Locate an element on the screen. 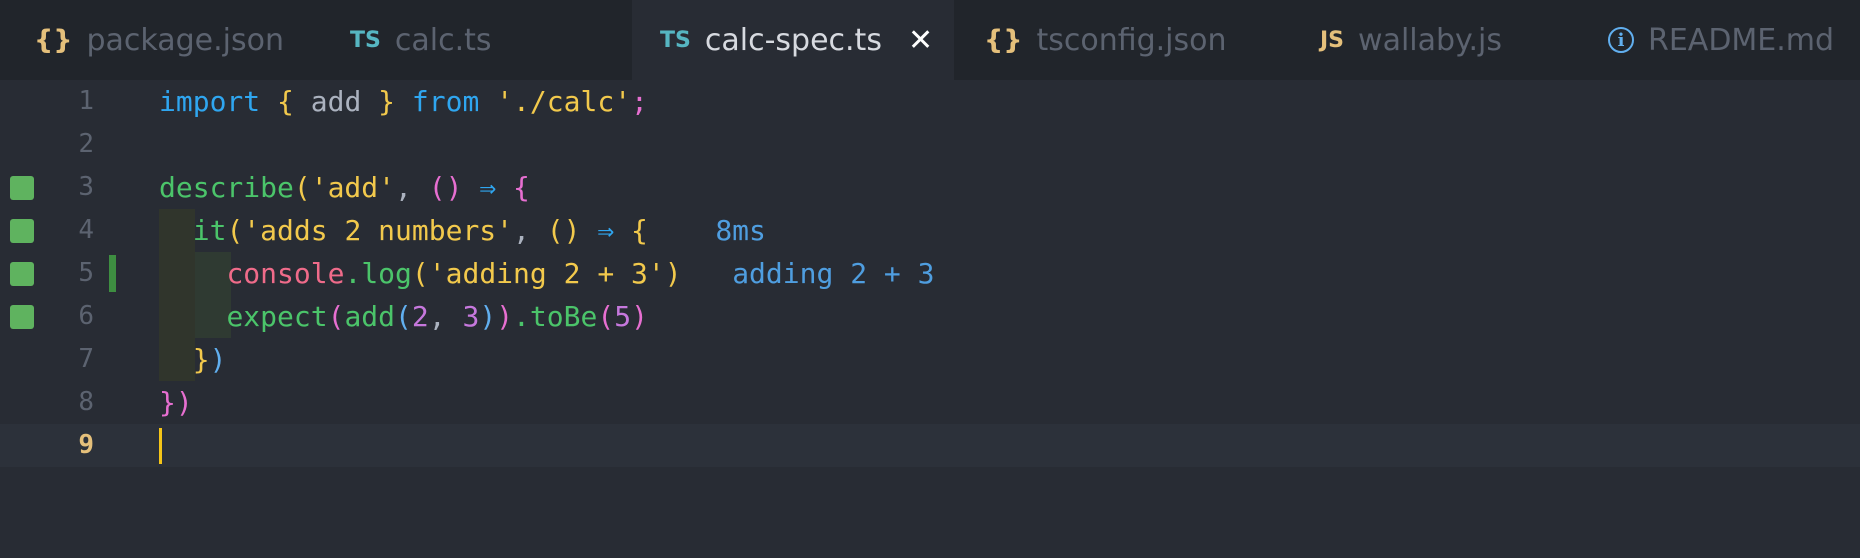 The height and width of the screenshot is (558, 1860). info-icon: i is located at coordinates (1621, 40).